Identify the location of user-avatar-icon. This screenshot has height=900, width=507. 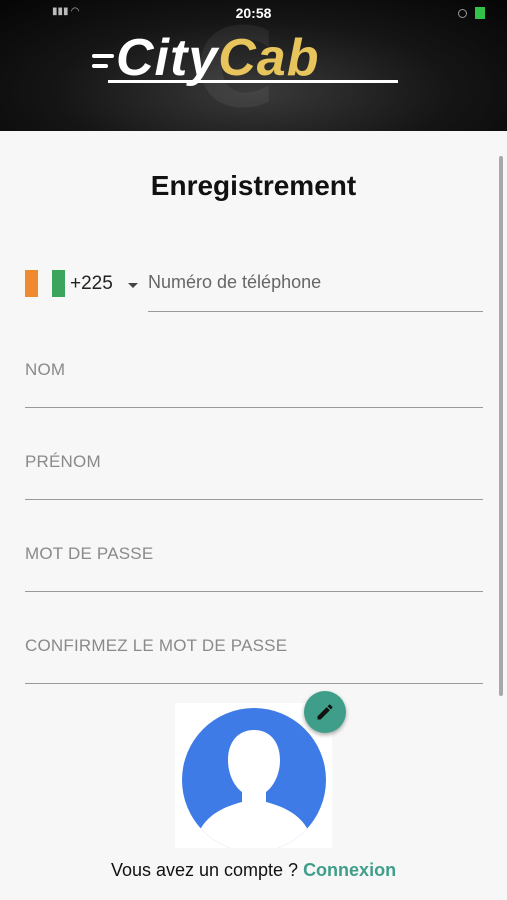
(254, 778).